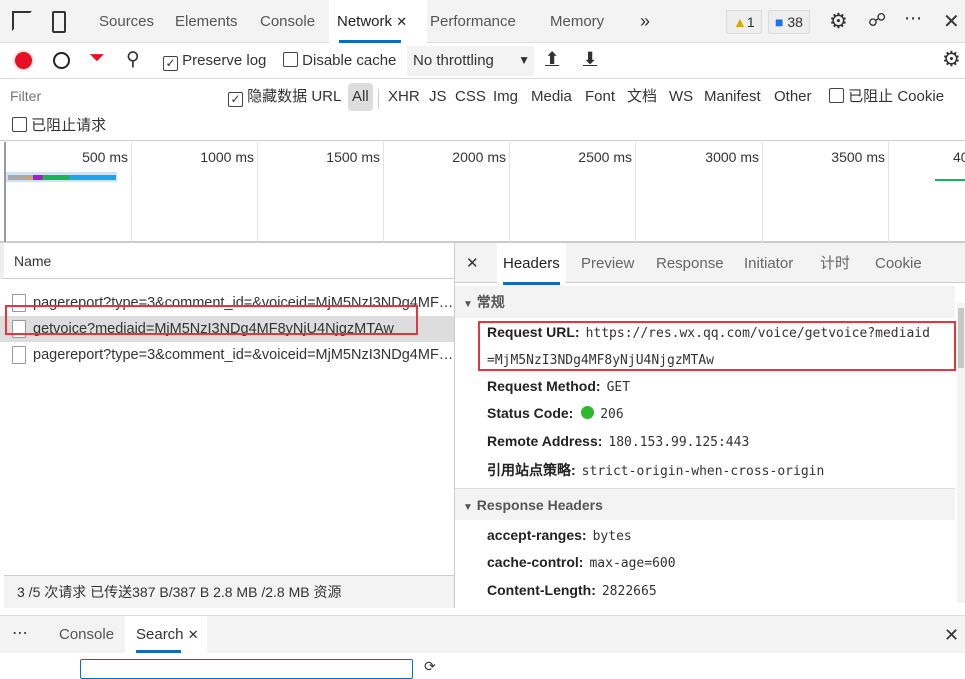  What do you see at coordinates (645, 21) in the screenshot?
I see `chevrons-right-icon: »` at bounding box center [645, 21].